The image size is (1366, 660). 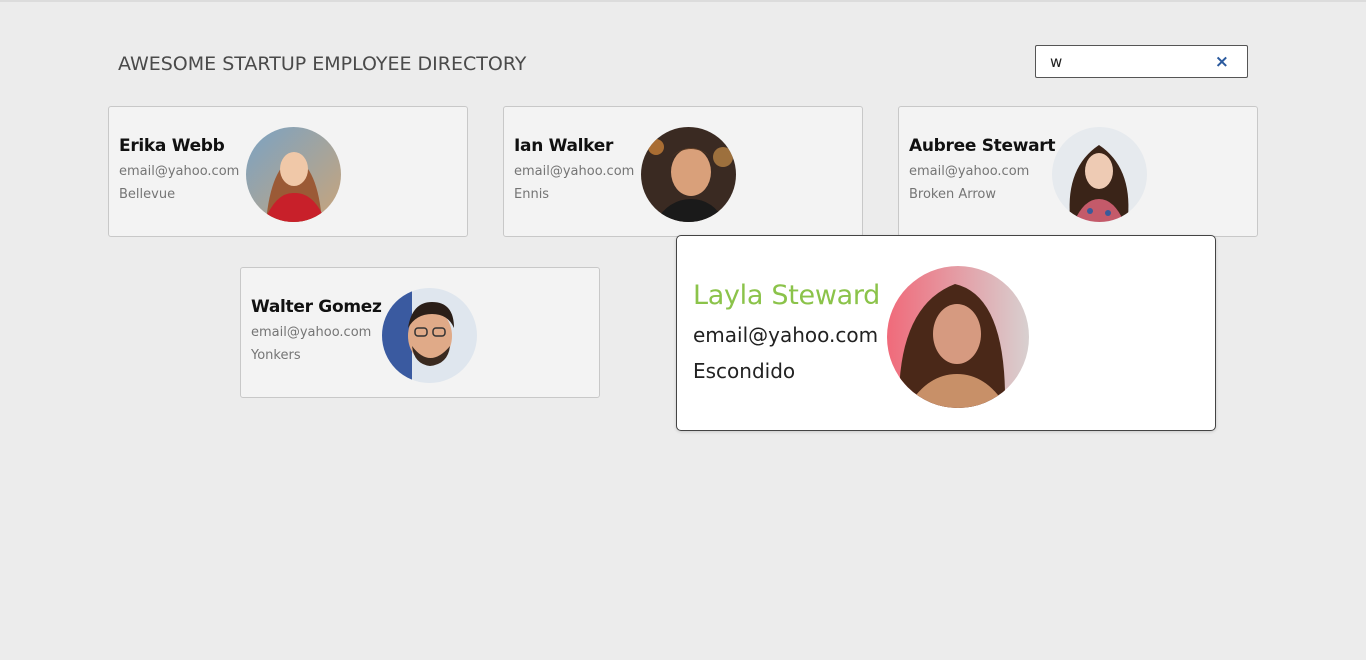 I want to click on clear-icon: ×, so click(x=1222, y=62).